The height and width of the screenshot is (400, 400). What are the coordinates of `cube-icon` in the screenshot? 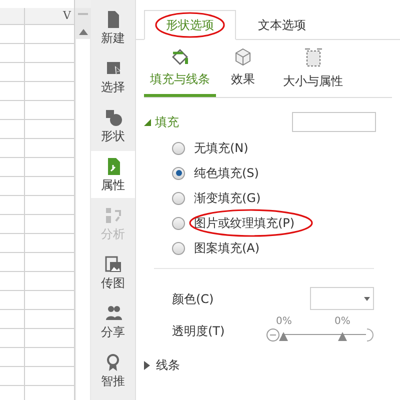 It's located at (243, 57).